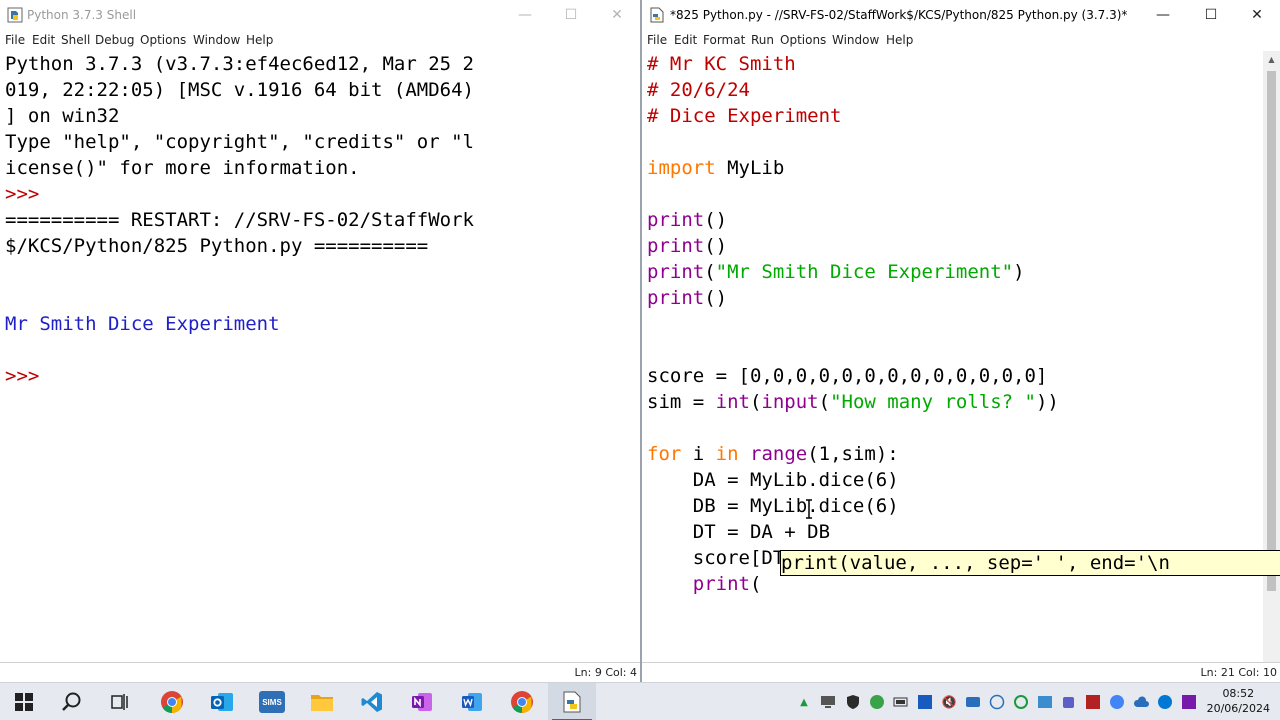  Describe the element at coordinates (864, 272) in the screenshot. I see `code-token: "Mr Smith Dice Experiment"` at that location.